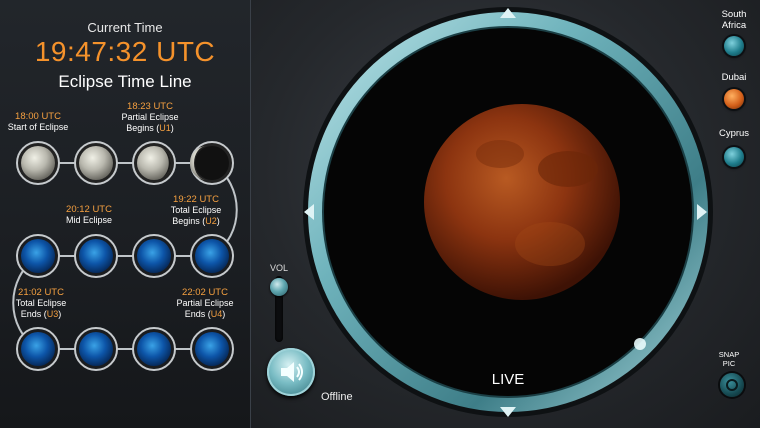 This screenshot has width=760, height=428. Describe the element at coordinates (734, 99) in the screenshot. I see `location-button-dubai` at that location.